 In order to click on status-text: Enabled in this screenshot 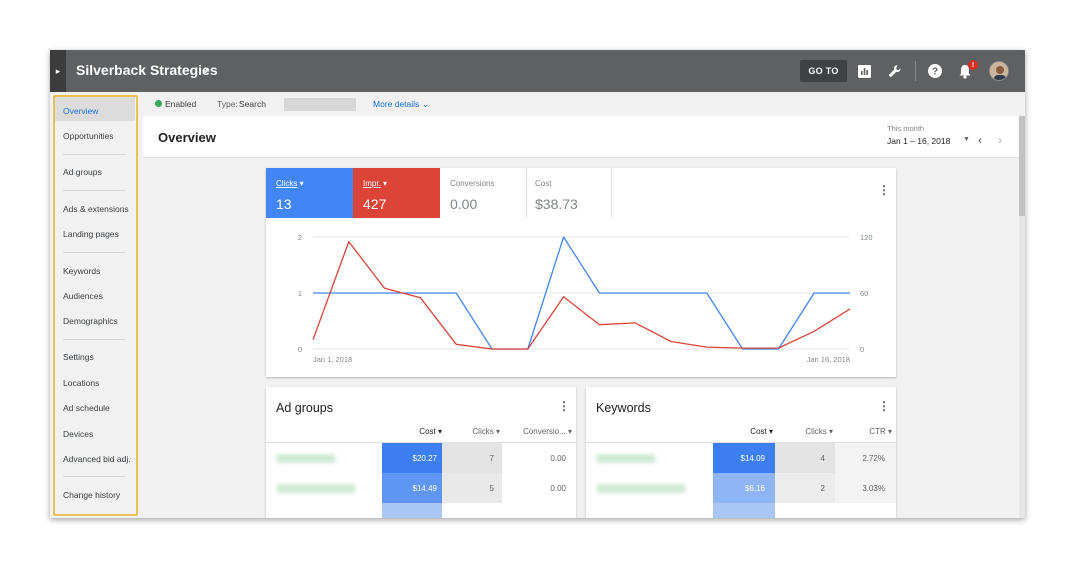, I will do `click(180, 104)`.